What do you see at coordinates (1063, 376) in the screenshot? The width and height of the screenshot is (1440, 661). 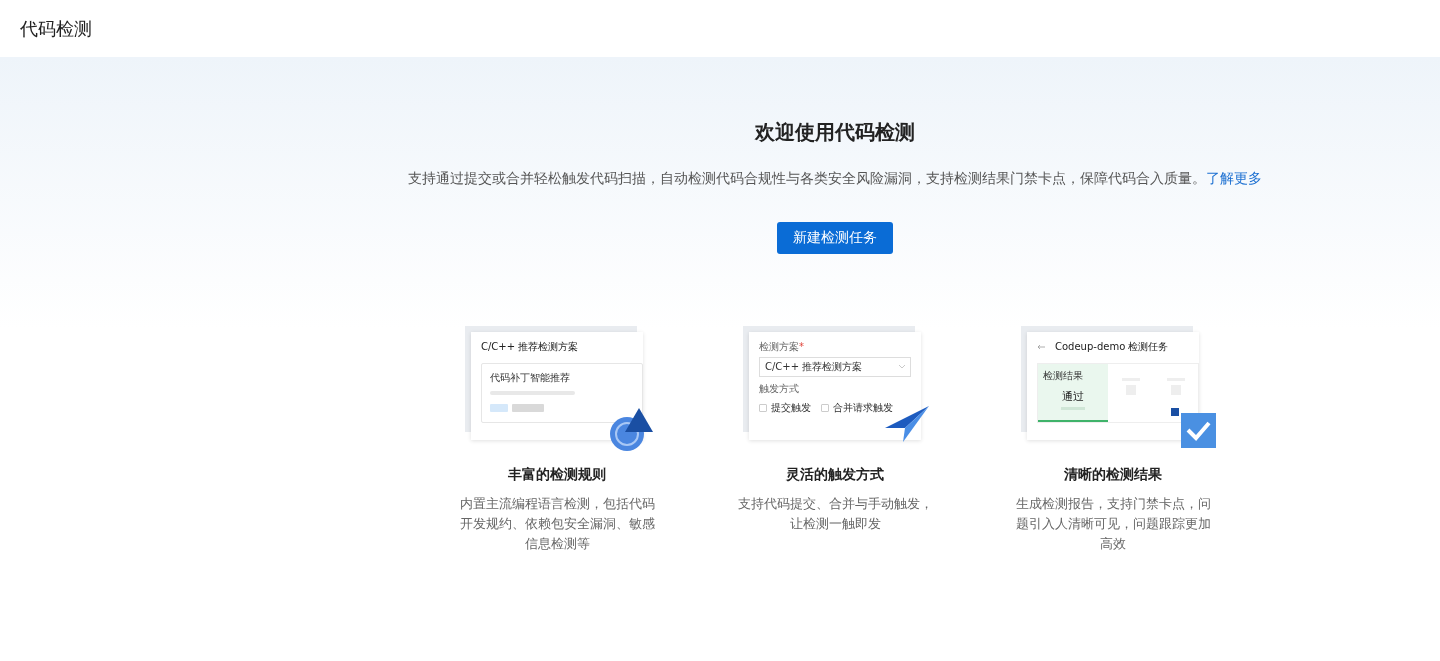 I see `mock-label: 检测结果` at bounding box center [1063, 376].